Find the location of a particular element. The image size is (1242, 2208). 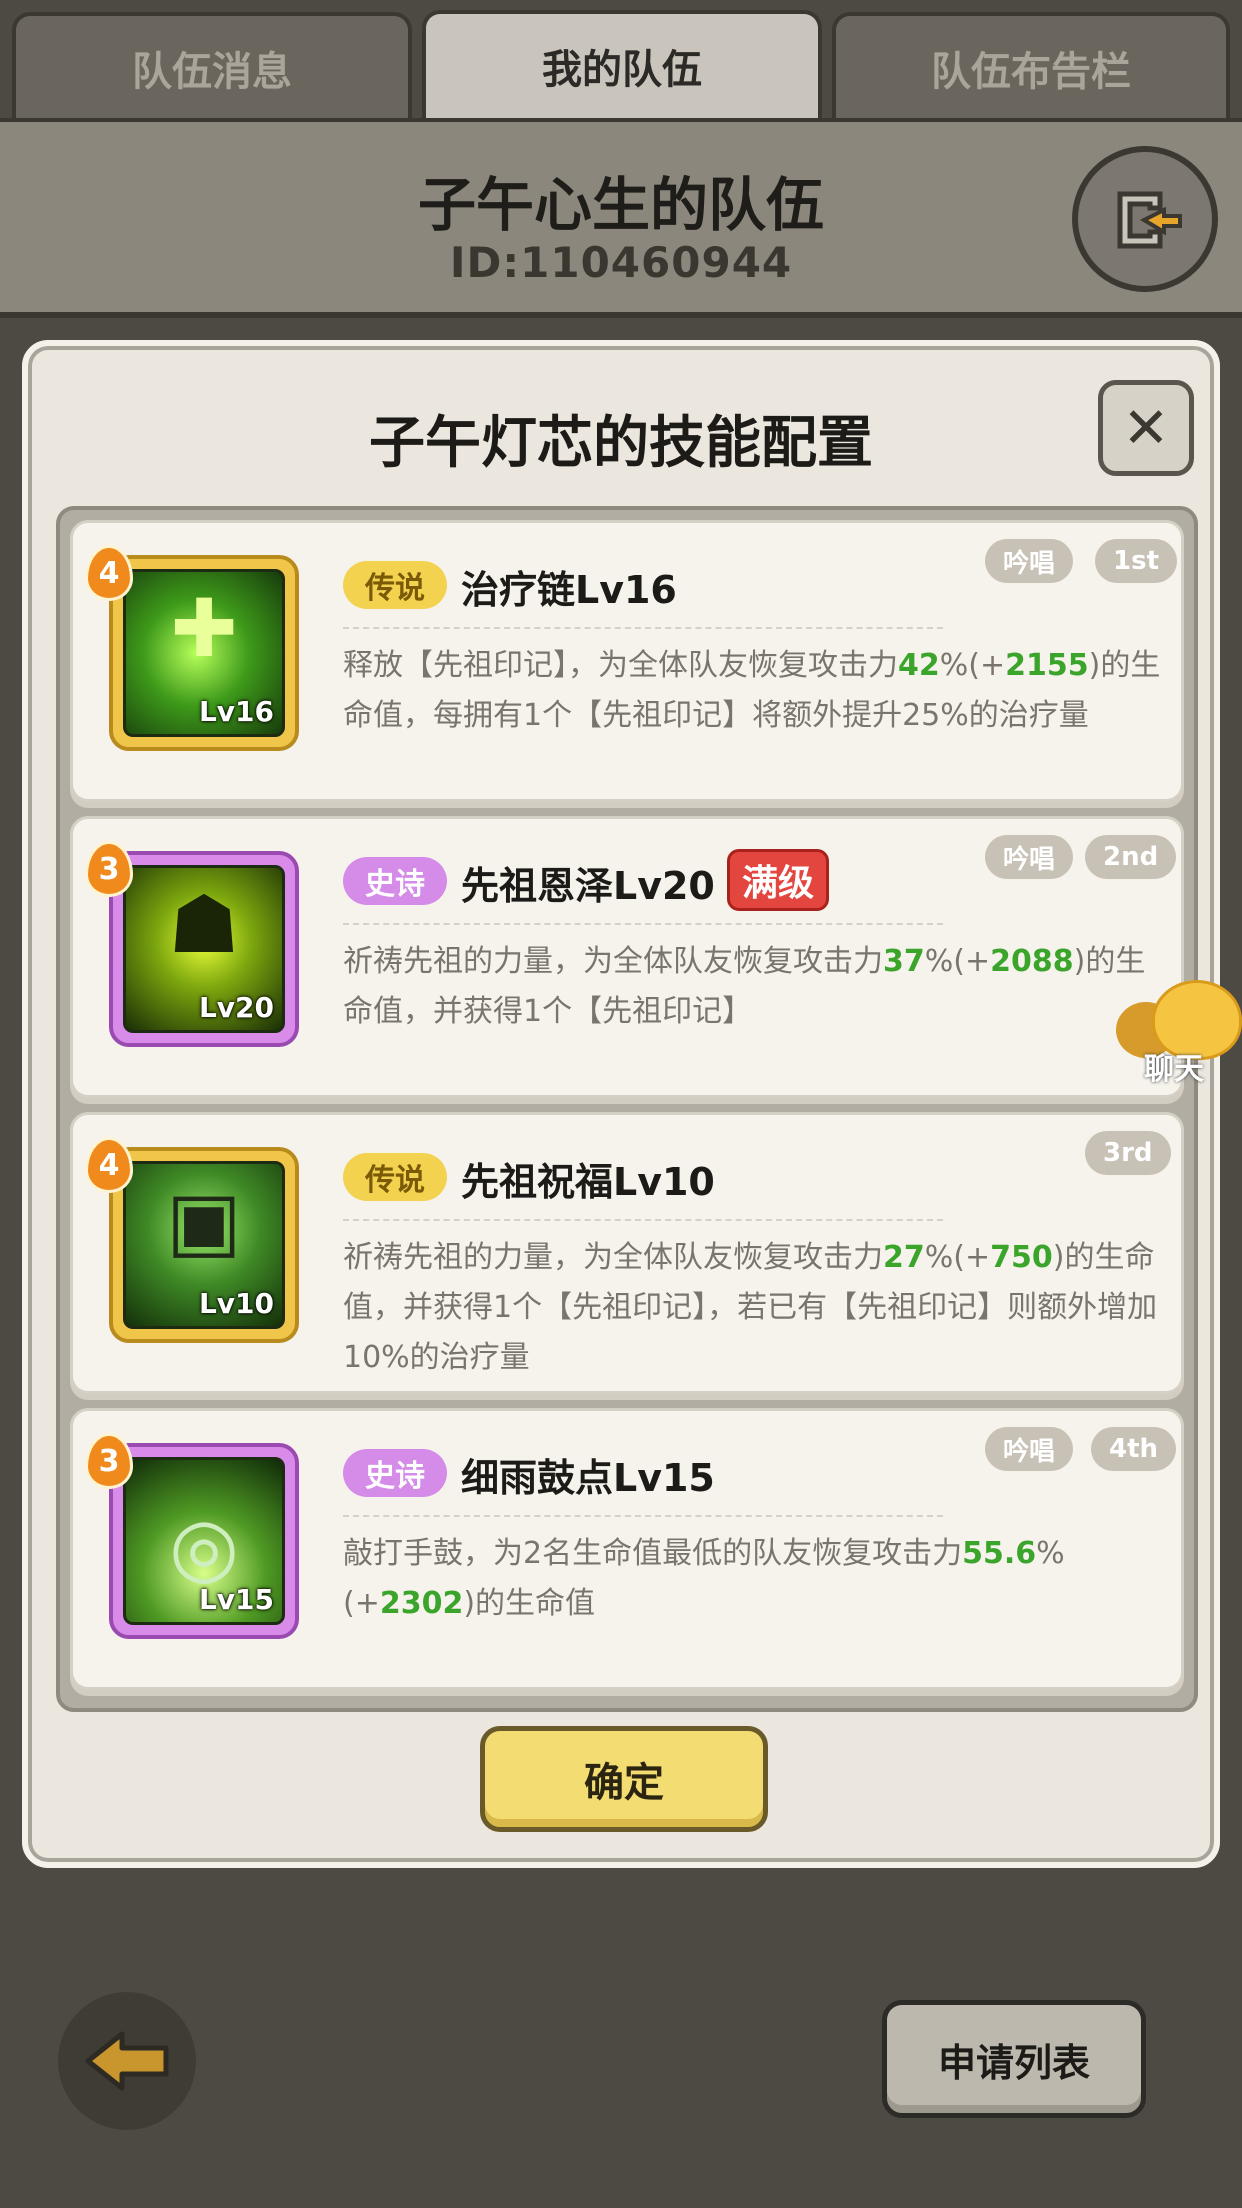

tab-label: 队伍消息 is located at coordinates (212, 72).